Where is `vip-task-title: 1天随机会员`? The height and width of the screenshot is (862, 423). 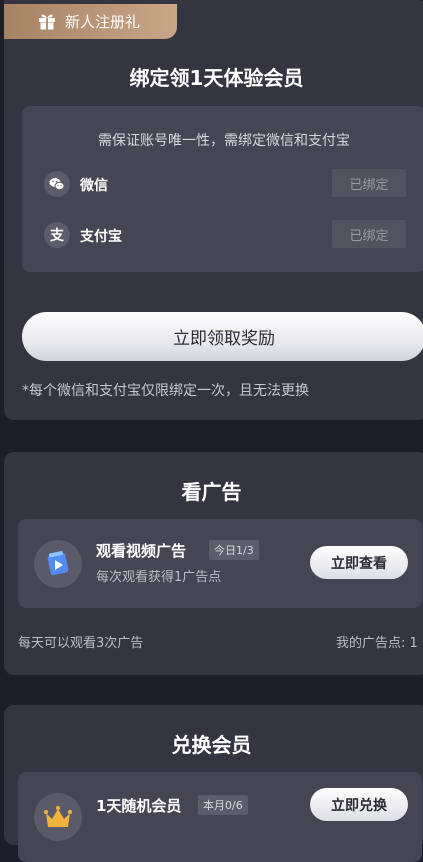
vip-task-title: 1天随机会员 is located at coordinates (139, 806).